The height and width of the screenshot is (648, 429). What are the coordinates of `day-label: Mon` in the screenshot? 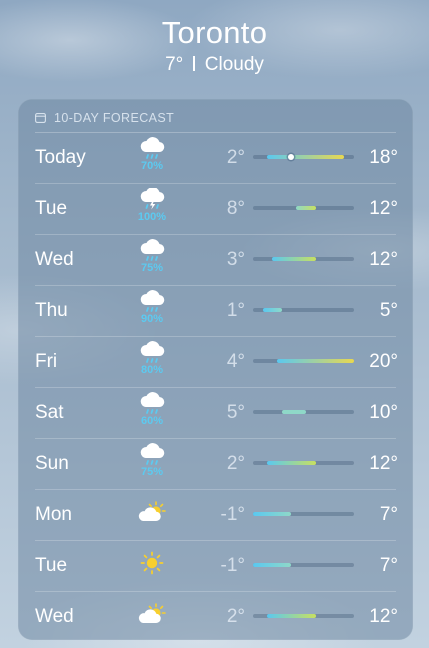 It's located at (53, 514).